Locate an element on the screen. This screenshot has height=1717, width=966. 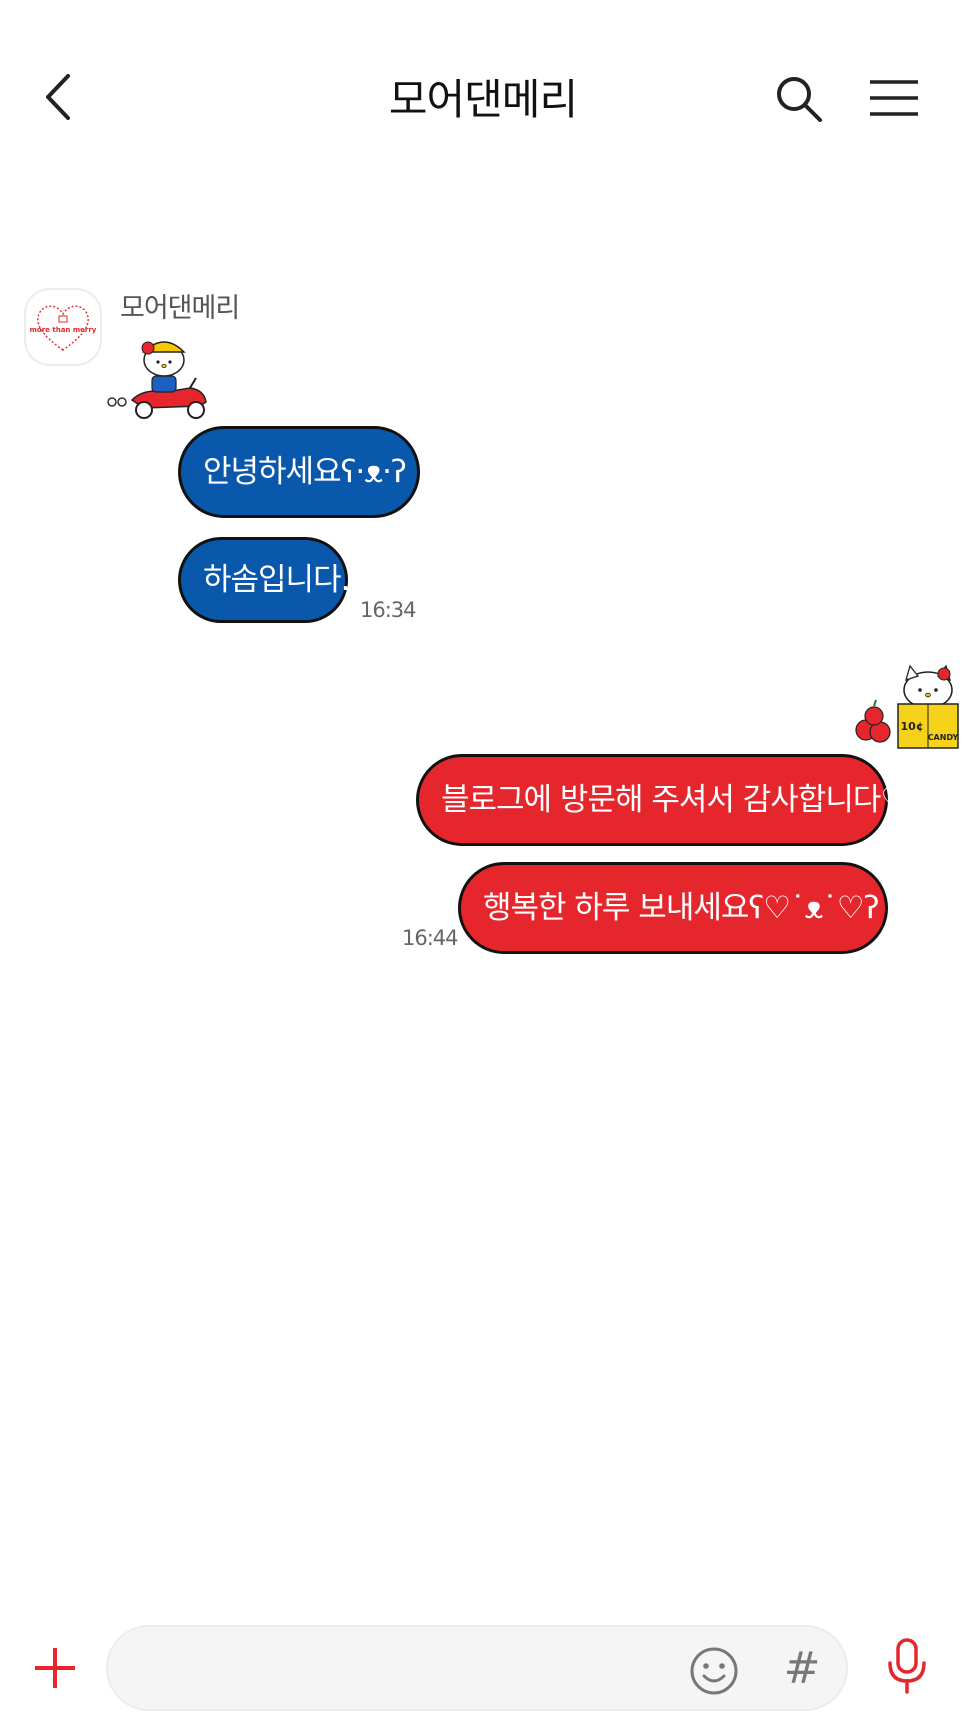
sticker-candy-text: CANDY is located at coordinates (943, 737).